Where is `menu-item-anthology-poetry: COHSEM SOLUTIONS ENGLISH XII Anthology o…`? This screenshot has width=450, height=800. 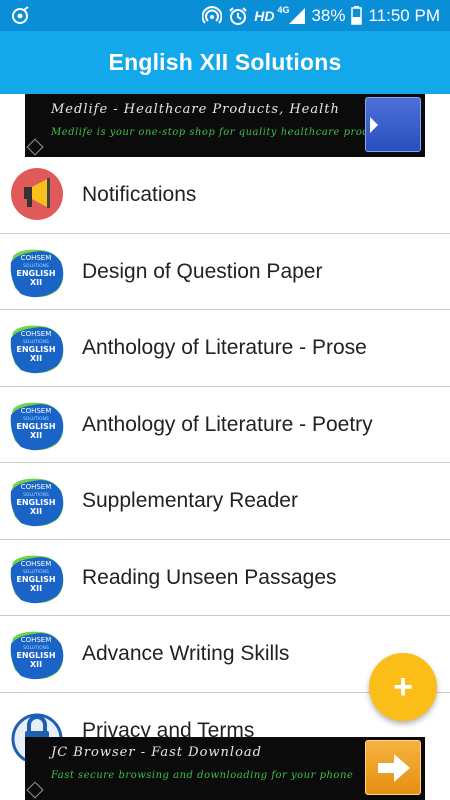
menu-item-anthology-poetry: COHSEM SOLUTIONS ENGLISH XII Anthology o… is located at coordinates (225, 425).